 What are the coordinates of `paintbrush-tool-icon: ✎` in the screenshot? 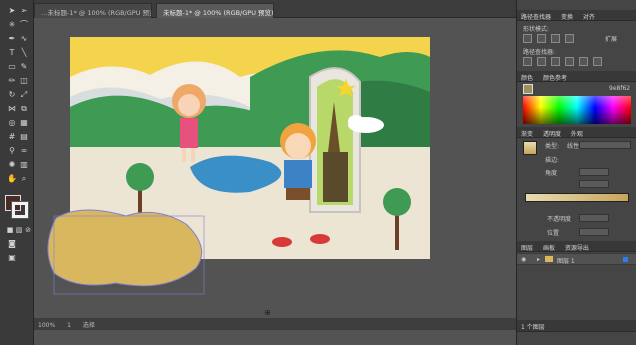 It's located at (24, 67).